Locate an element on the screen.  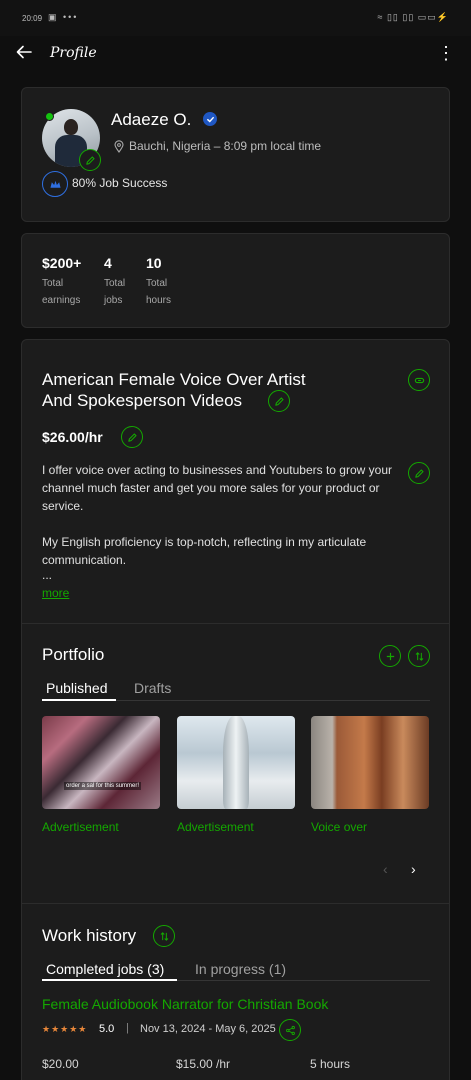
add-portfolio-button is located at coordinates (390, 656).